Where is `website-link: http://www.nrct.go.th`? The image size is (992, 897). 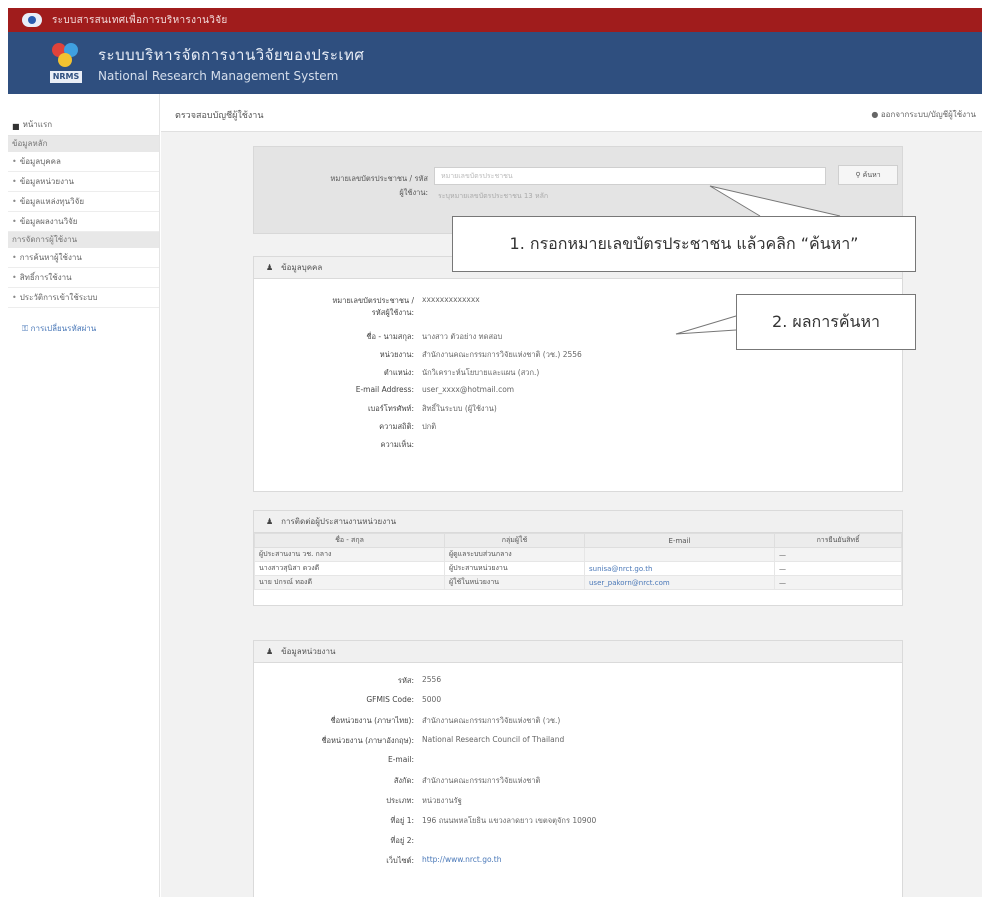
website-link: http://www.nrct.go.th is located at coordinates (462, 859).